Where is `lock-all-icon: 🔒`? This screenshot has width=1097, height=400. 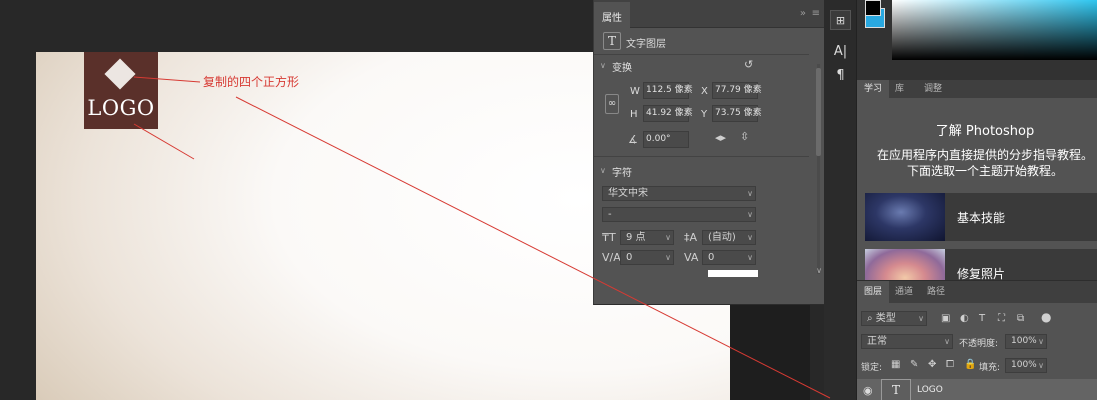 lock-all-icon: 🔒 is located at coordinates (970, 364).